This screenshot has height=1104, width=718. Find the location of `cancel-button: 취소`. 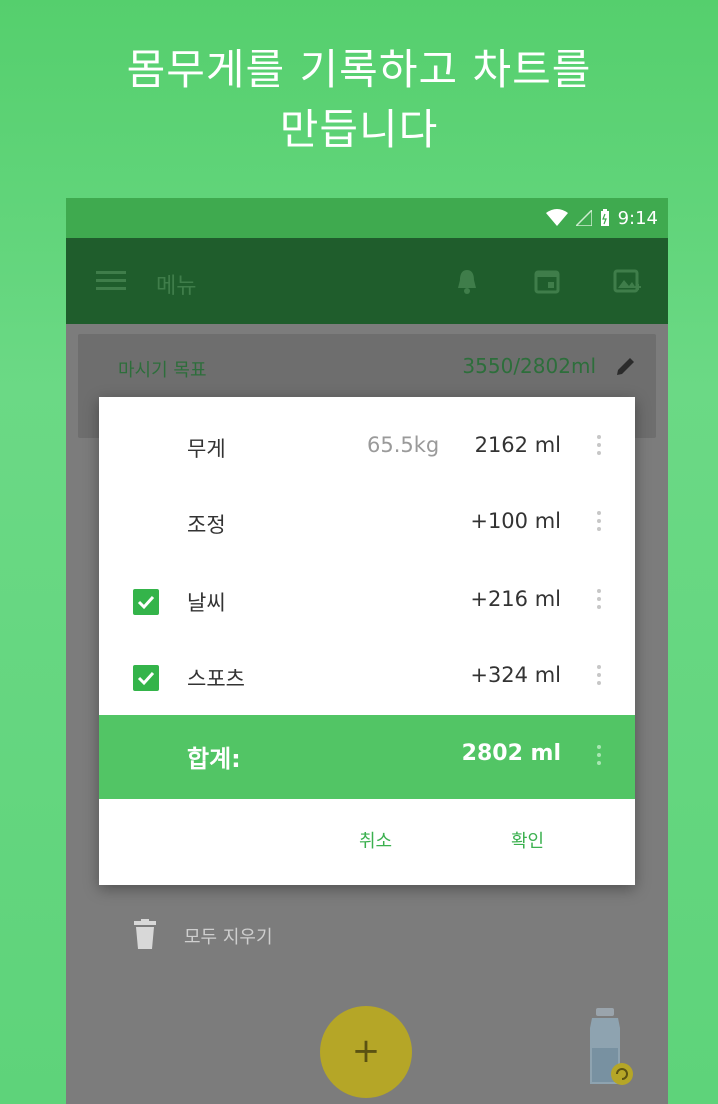

cancel-button: 취소 is located at coordinates (375, 840).